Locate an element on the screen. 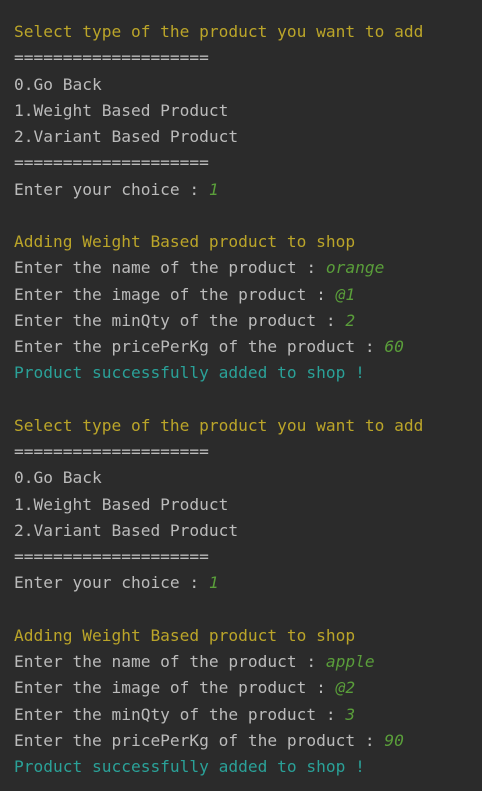  image-input: @1 is located at coordinates (345, 294).